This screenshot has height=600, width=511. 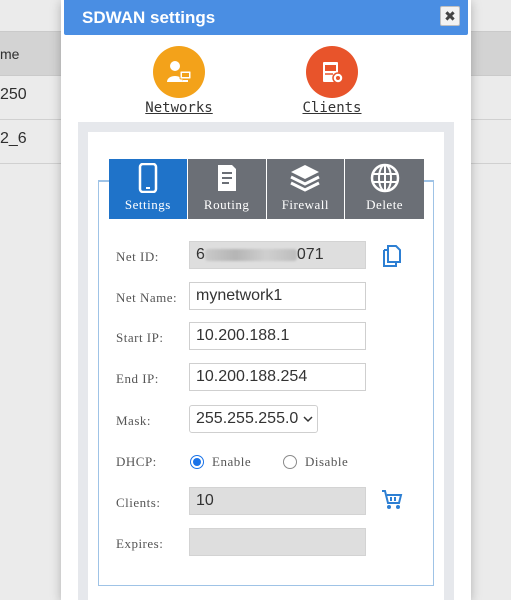 I want to click on networks-icon, so click(x=179, y=72).